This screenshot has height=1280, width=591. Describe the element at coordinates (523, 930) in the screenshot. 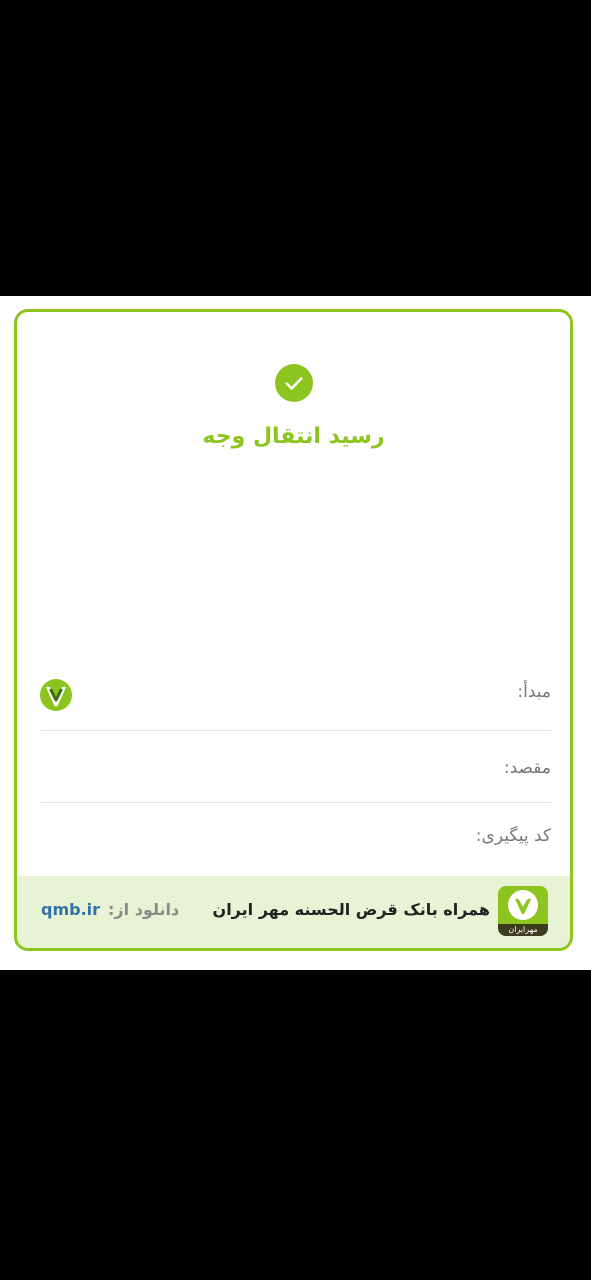

I see `logo-text: مهرایران` at that location.